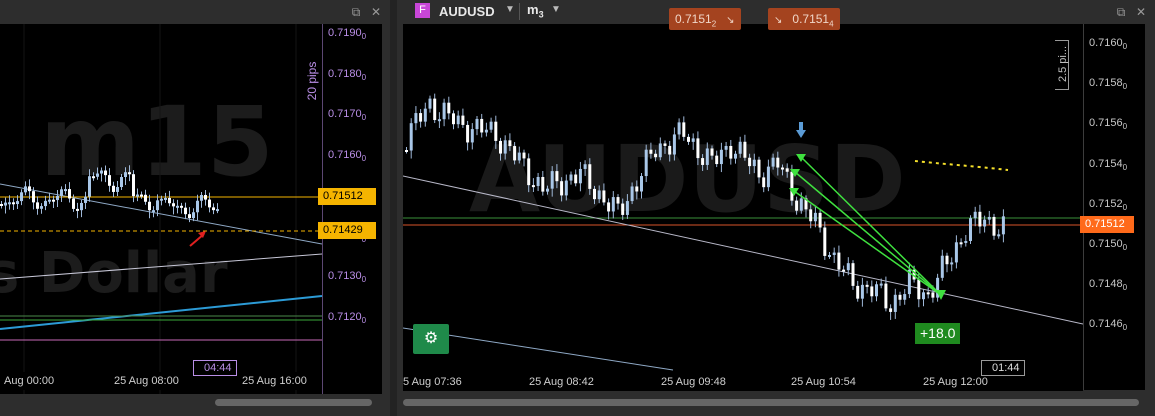 The image size is (1155, 416). I want to click on window-splitter, so click(393, 208).